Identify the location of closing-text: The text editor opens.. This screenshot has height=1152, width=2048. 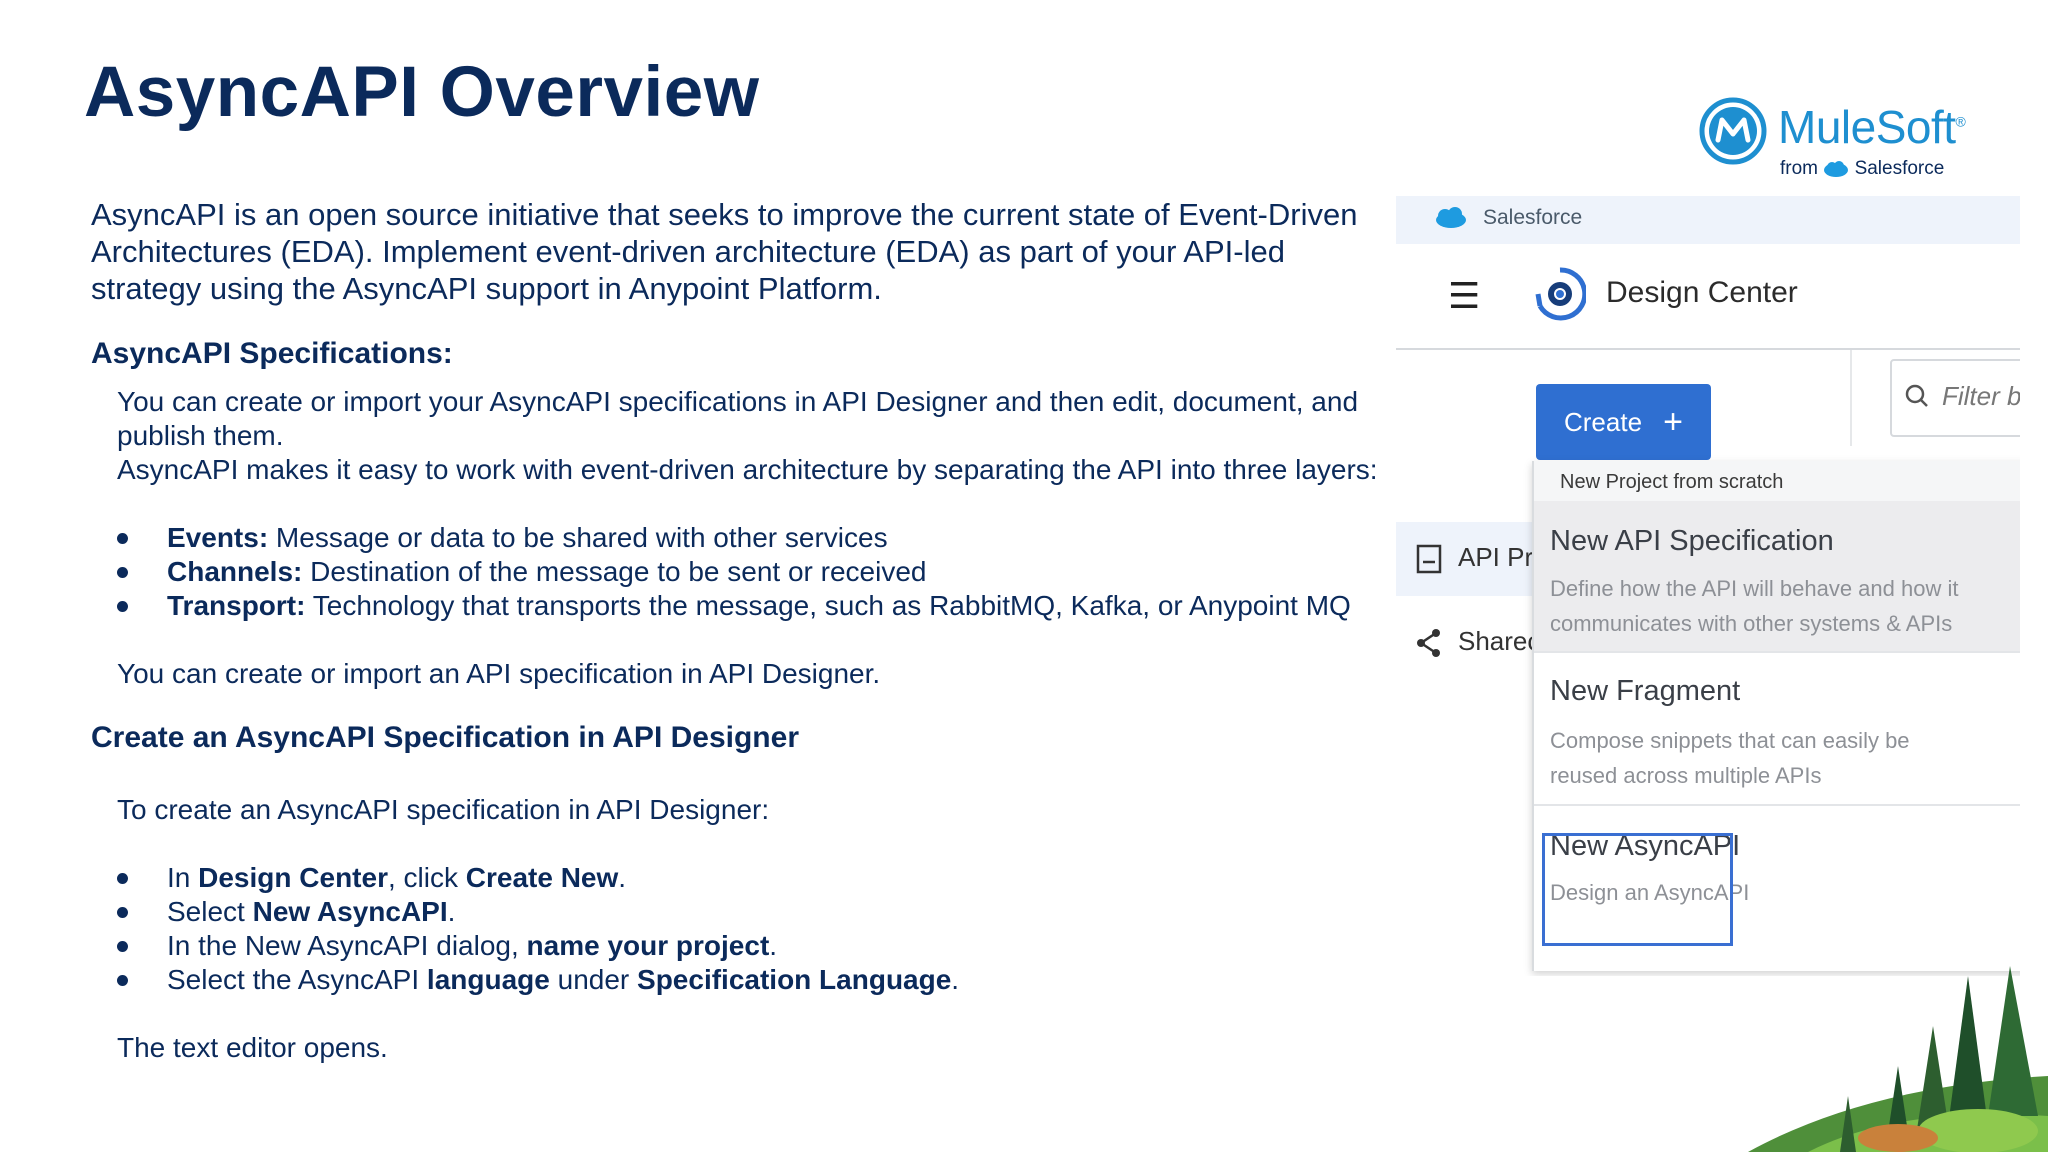
(252, 1047).